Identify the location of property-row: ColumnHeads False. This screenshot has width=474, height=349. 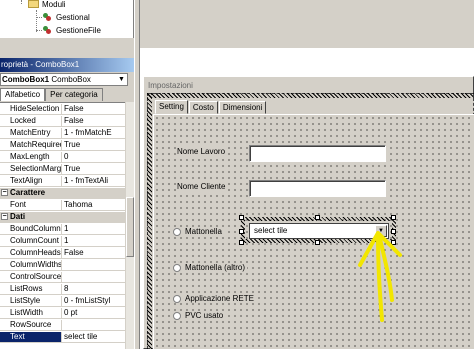
(62, 253).